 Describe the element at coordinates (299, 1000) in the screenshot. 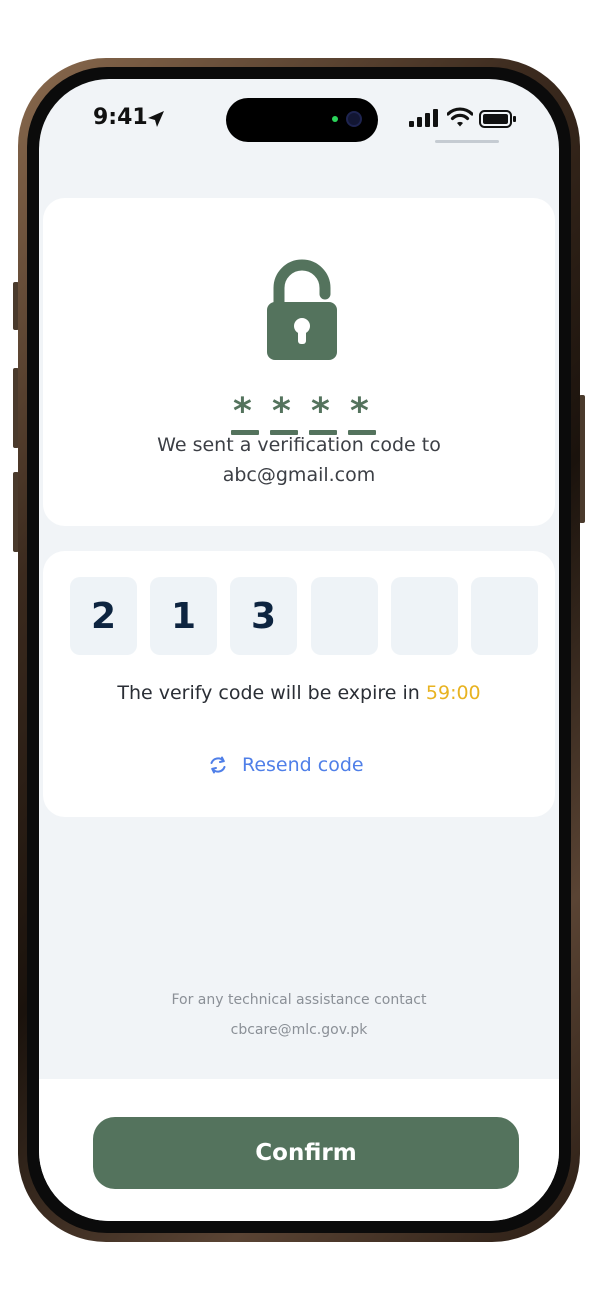

I see `help-message: For any technical assistance contact` at that location.